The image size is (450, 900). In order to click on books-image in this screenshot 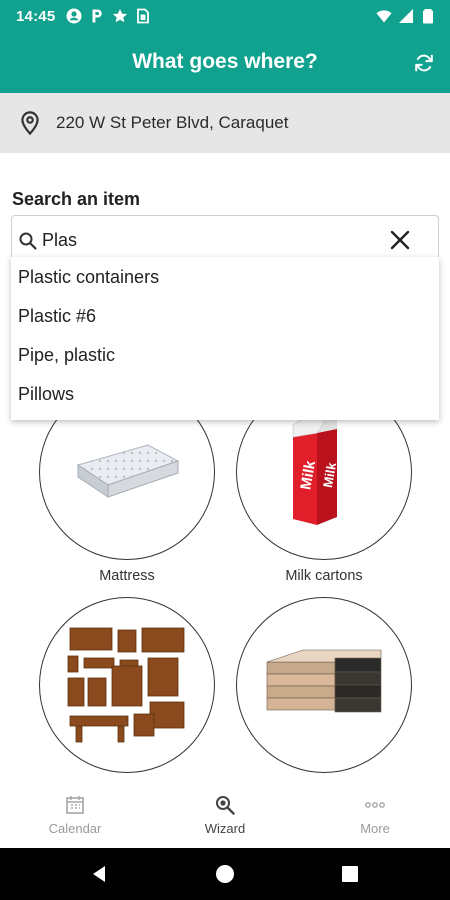, I will do `click(324, 681)`.